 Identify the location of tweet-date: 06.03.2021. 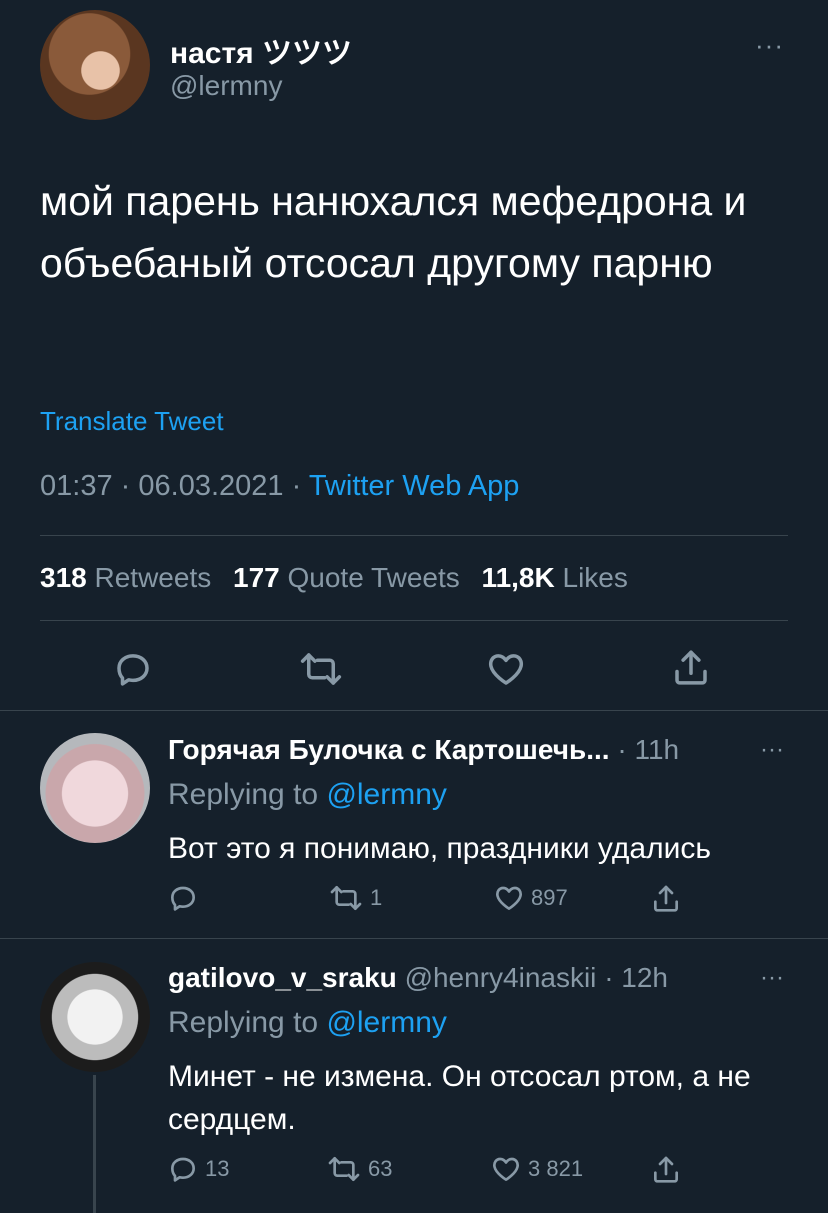
(211, 486).